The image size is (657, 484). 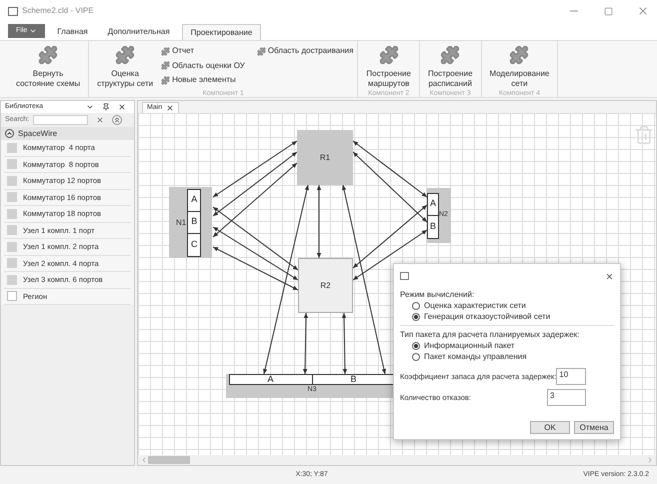 What do you see at coordinates (550, 427) in the screenshot?
I see `dialog-button: OK` at bounding box center [550, 427].